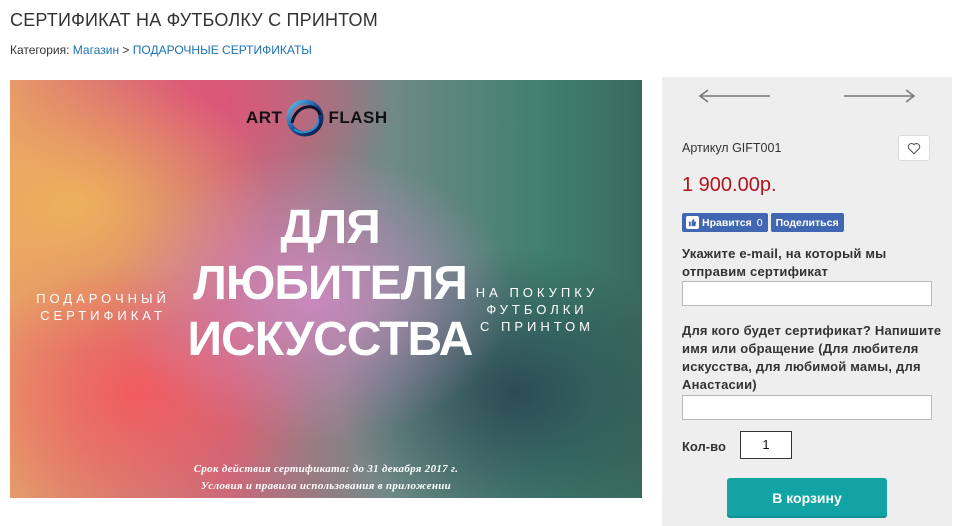  I want to click on breadcrumb-link-gift-certificates: ПОДАРОЧНЫЕ СЕРТИФИКАТЫ, so click(222, 50).